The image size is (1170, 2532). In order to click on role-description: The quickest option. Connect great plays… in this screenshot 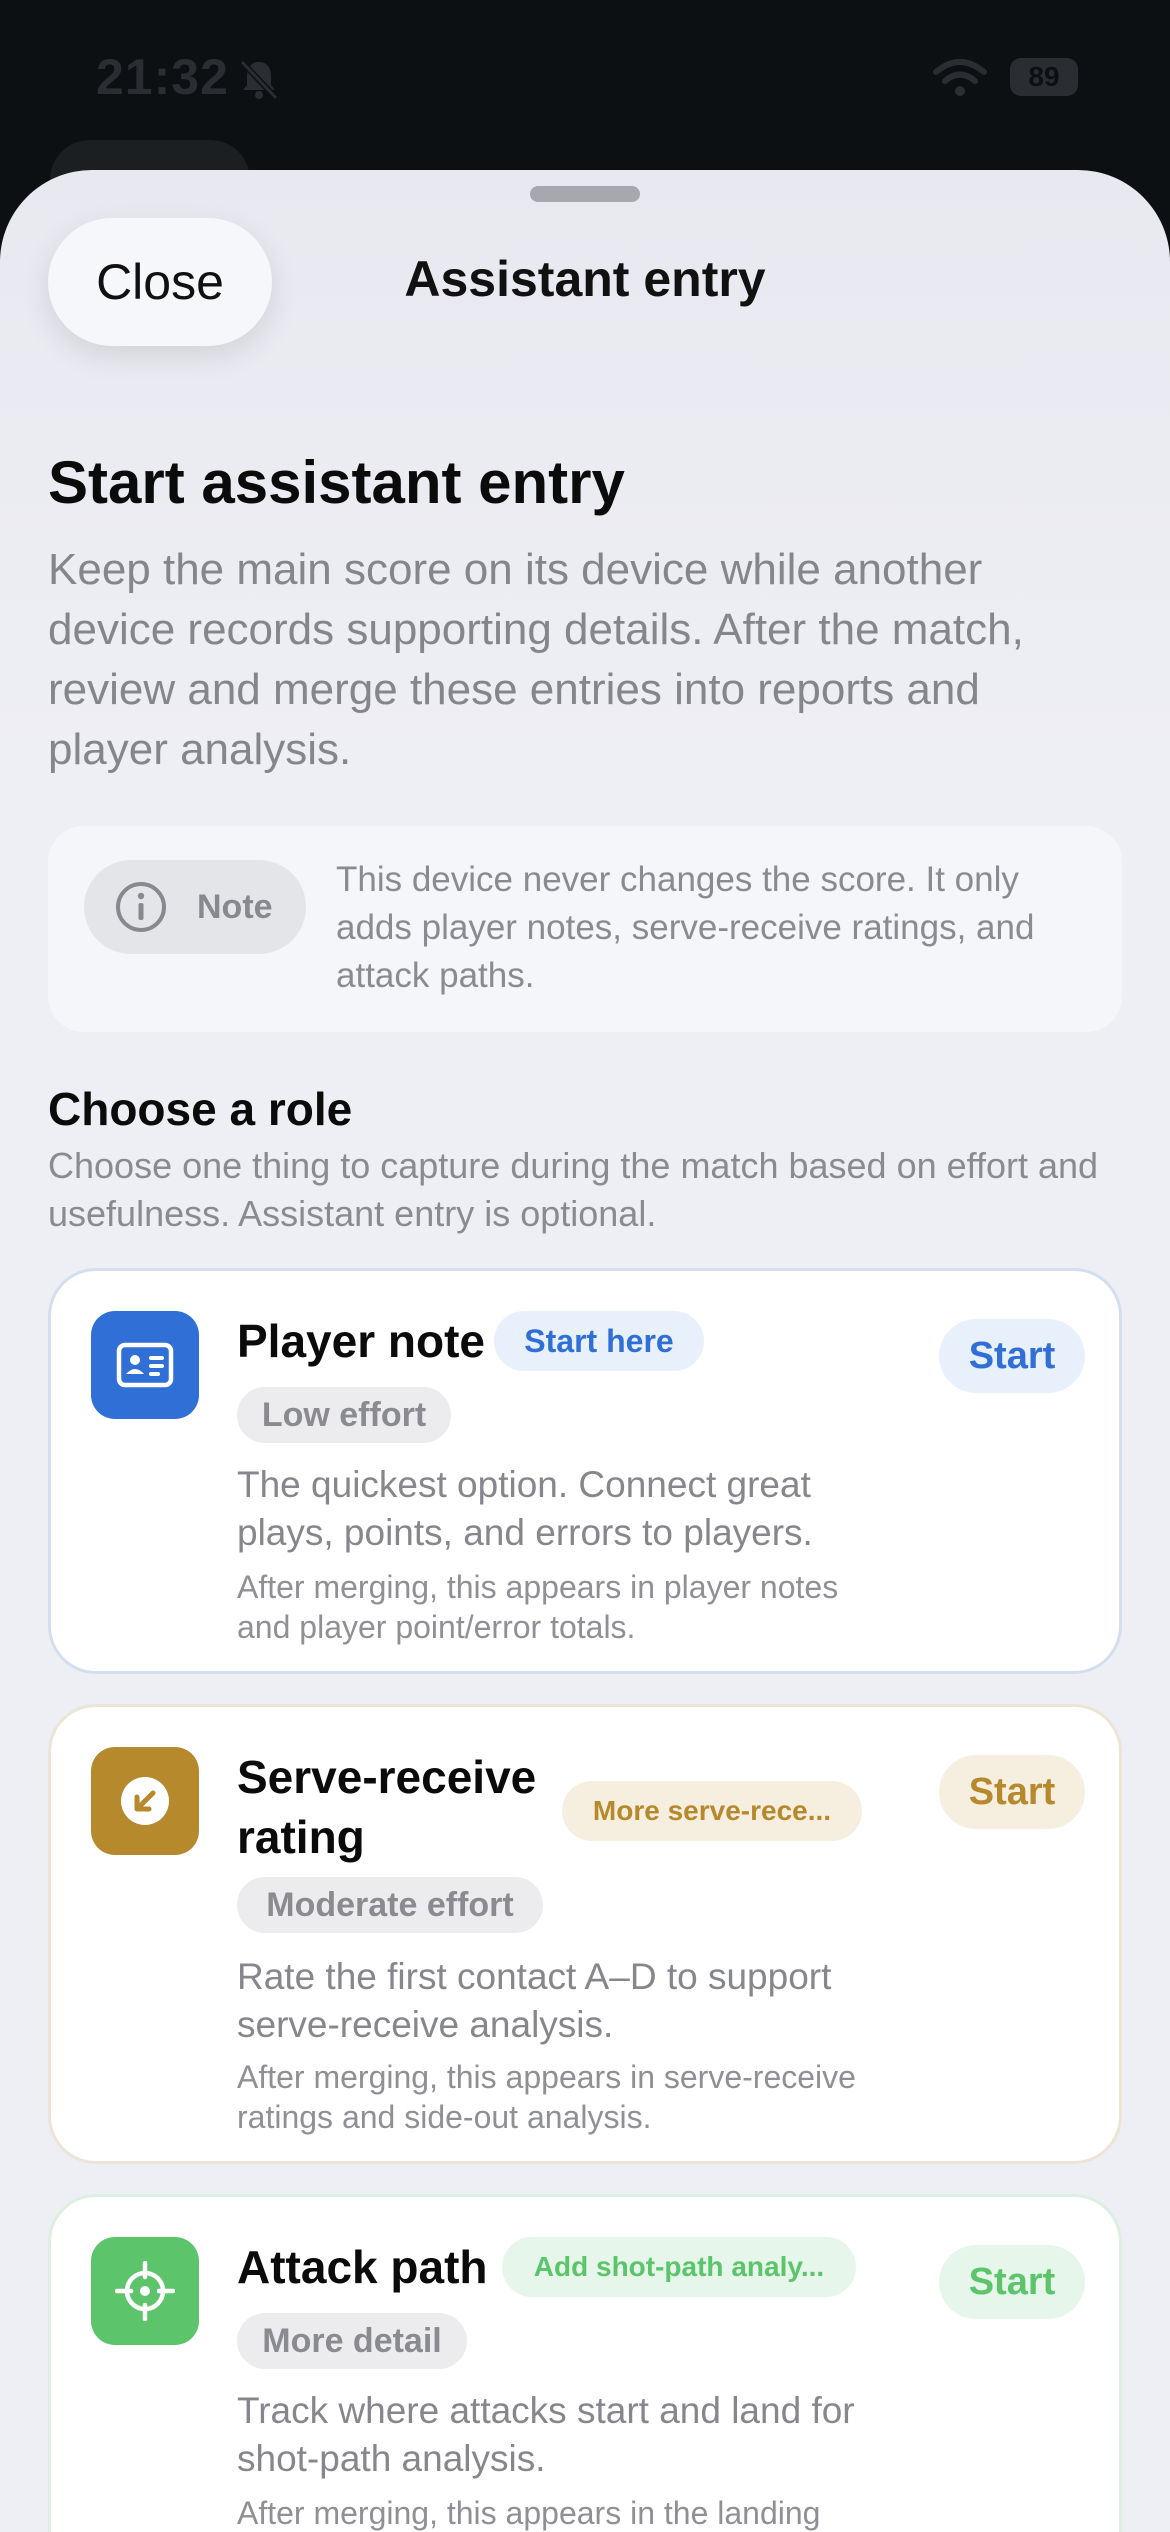, I will do `click(525, 1508)`.